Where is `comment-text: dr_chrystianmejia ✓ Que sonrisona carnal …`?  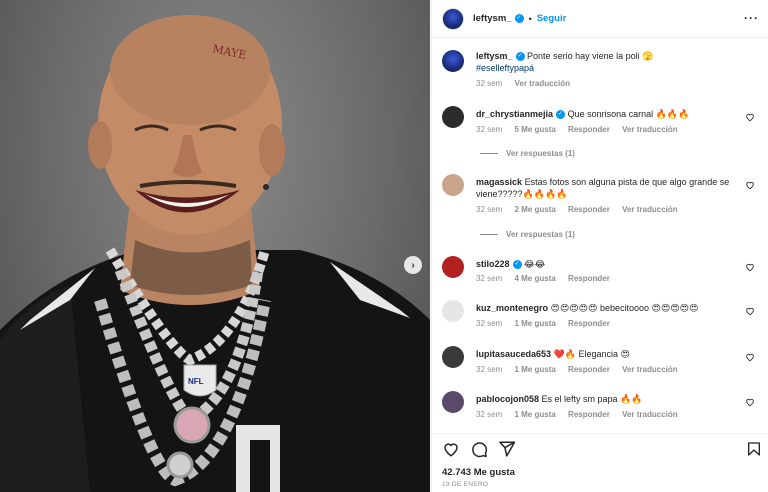
comment-text: dr_chrystianmejia ✓ Que sonrisona carnal … is located at coordinates (611, 114).